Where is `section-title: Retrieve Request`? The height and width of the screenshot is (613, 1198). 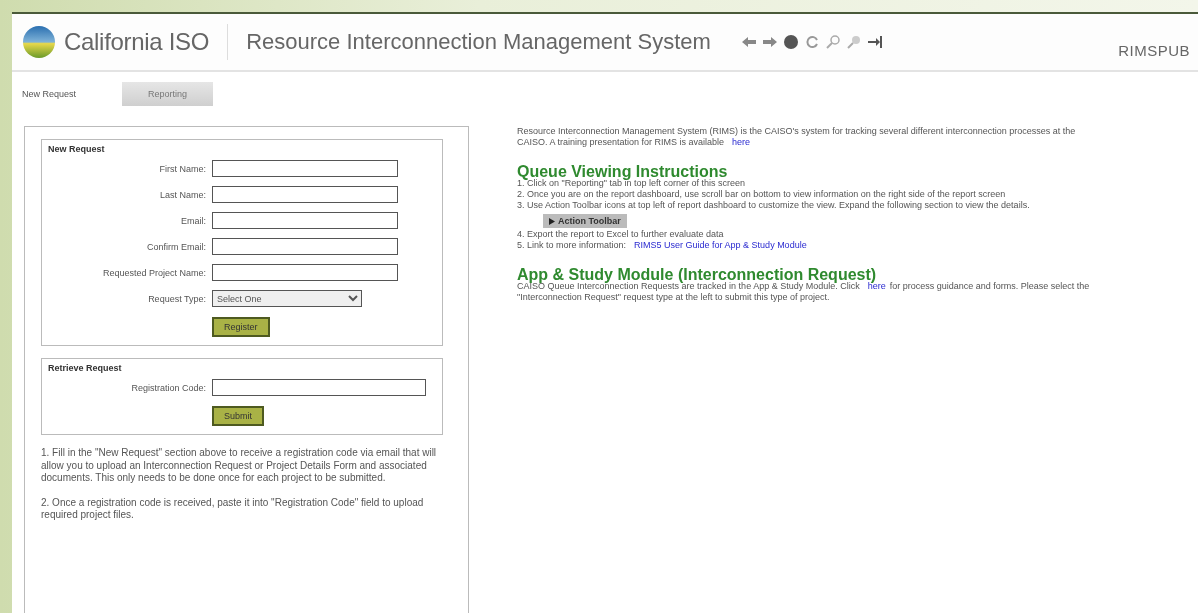 section-title: Retrieve Request is located at coordinates (85, 368).